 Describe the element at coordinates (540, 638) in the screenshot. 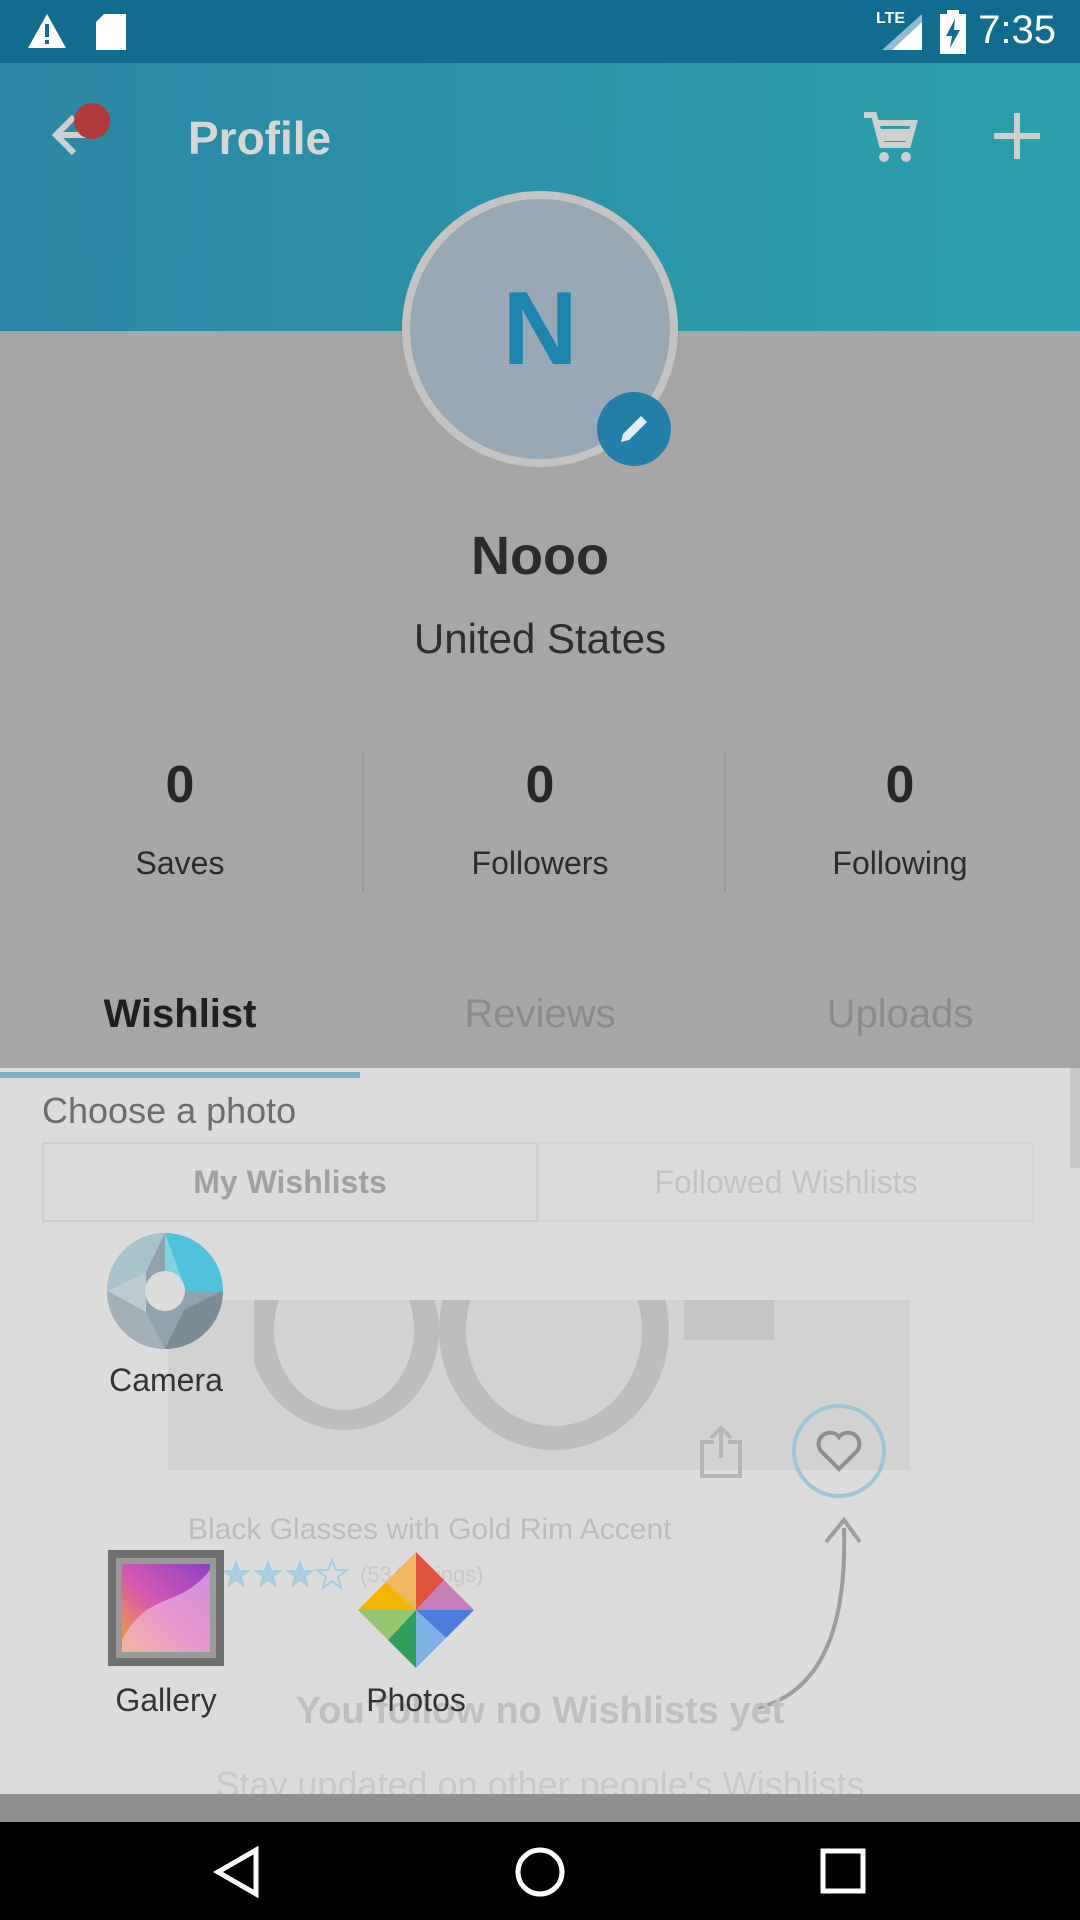

I see `profile-country: United States` at that location.